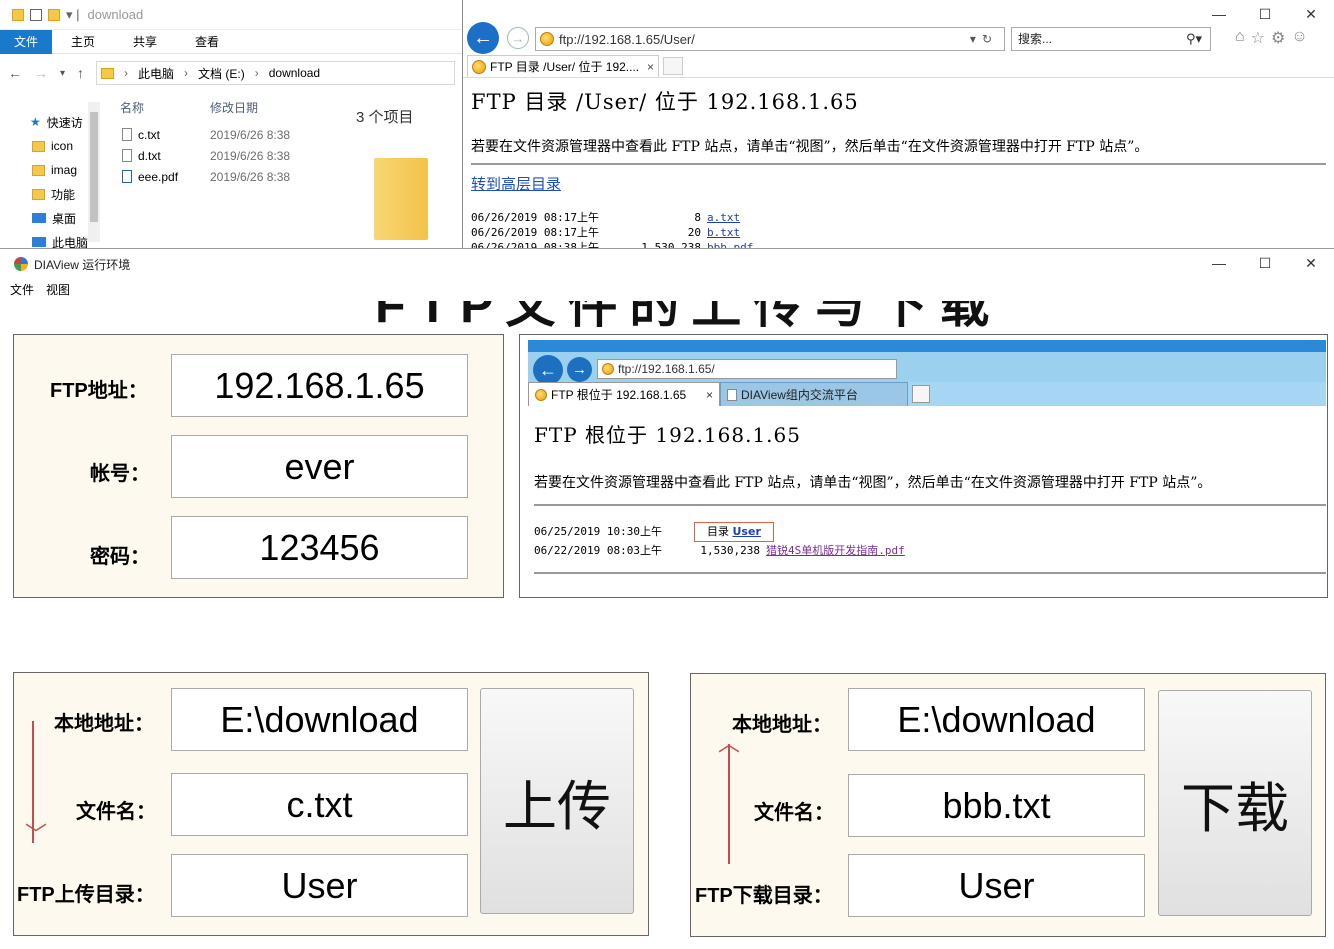 Image resolution: width=1334 pixels, height=949 pixels. I want to click on ftp-address-label: FTP地址：, so click(99, 391).